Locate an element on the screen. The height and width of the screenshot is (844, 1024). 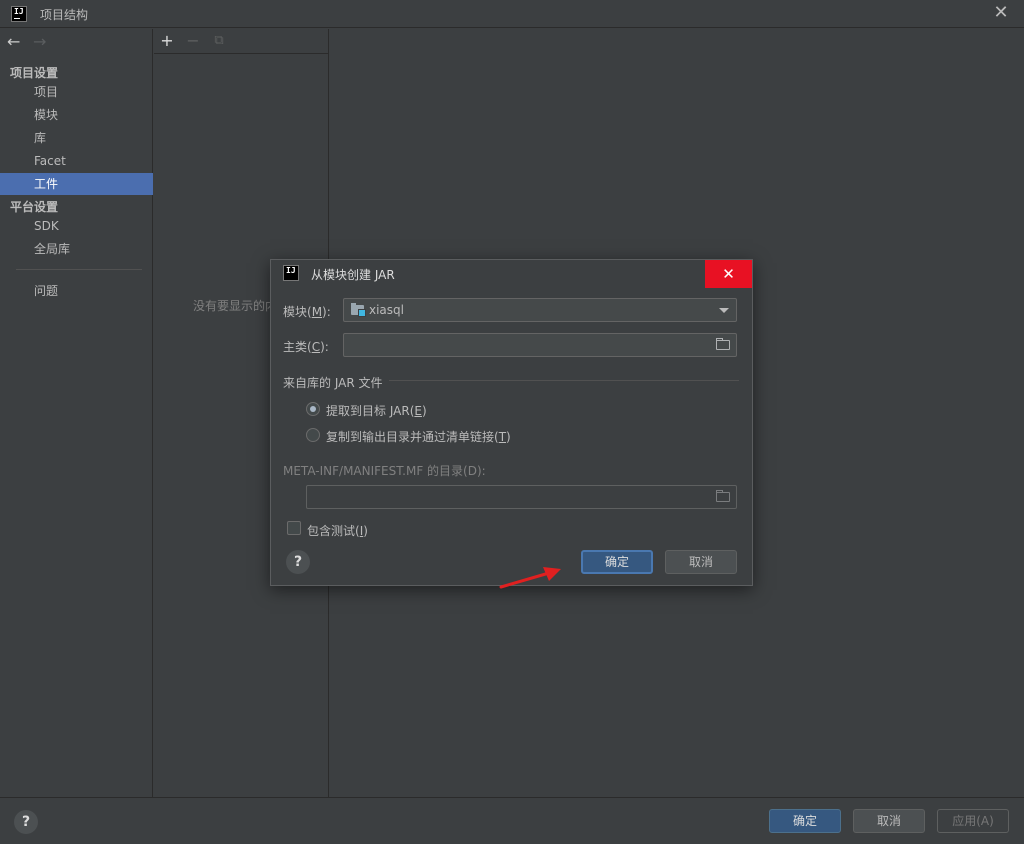
footer-apply-button: 应用(A) is located at coordinates (973, 821).